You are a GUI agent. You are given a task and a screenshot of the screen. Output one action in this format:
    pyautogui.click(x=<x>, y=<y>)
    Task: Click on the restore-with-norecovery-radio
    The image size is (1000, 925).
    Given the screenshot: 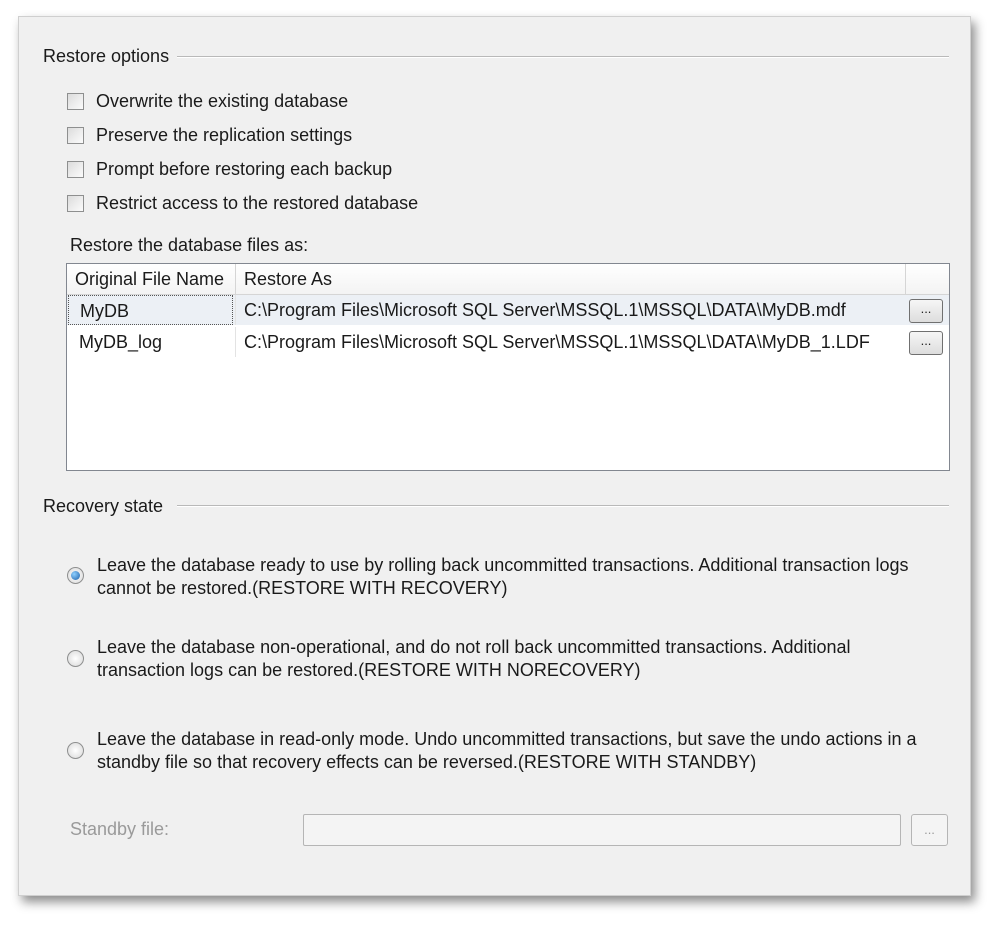 What is the action you would take?
    pyautogui.click(x=75, y=658)
    